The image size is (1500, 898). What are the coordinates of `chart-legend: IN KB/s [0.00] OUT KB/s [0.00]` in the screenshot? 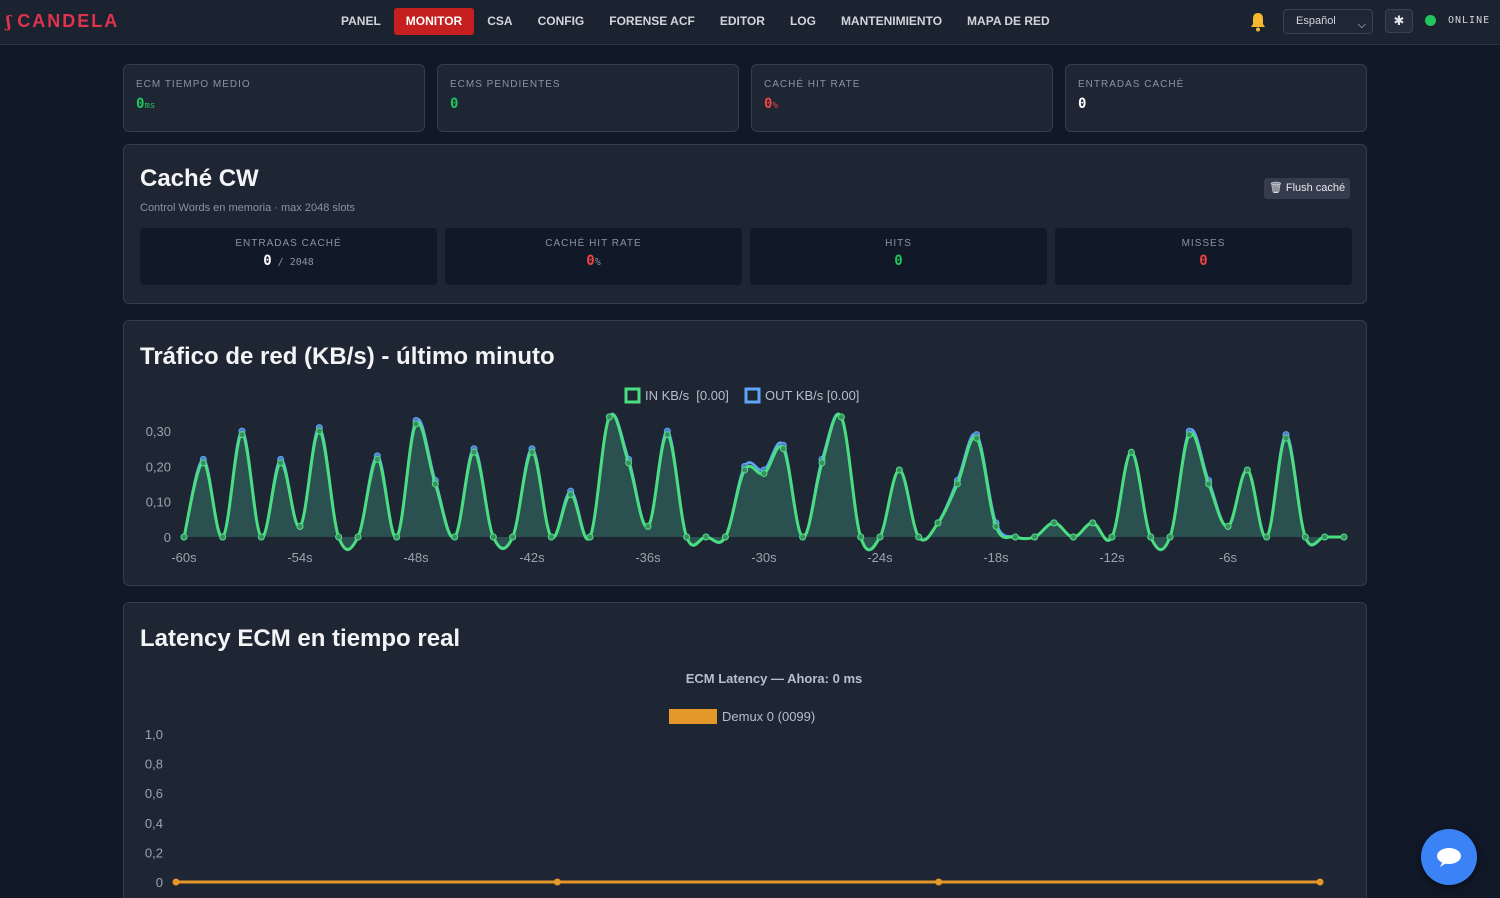 It's located at (741, 395).